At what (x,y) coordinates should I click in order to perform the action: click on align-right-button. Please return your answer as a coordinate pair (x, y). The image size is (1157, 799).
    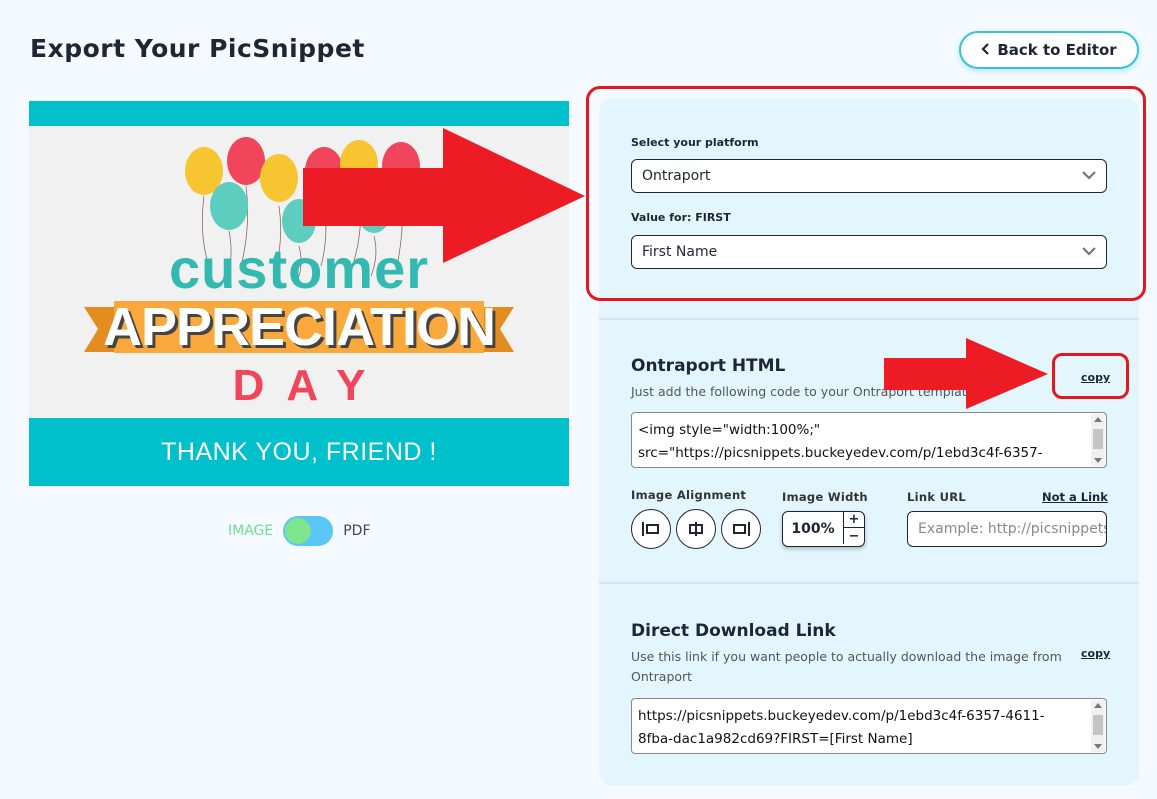
    Looking at the image, I should click on (741, 529).